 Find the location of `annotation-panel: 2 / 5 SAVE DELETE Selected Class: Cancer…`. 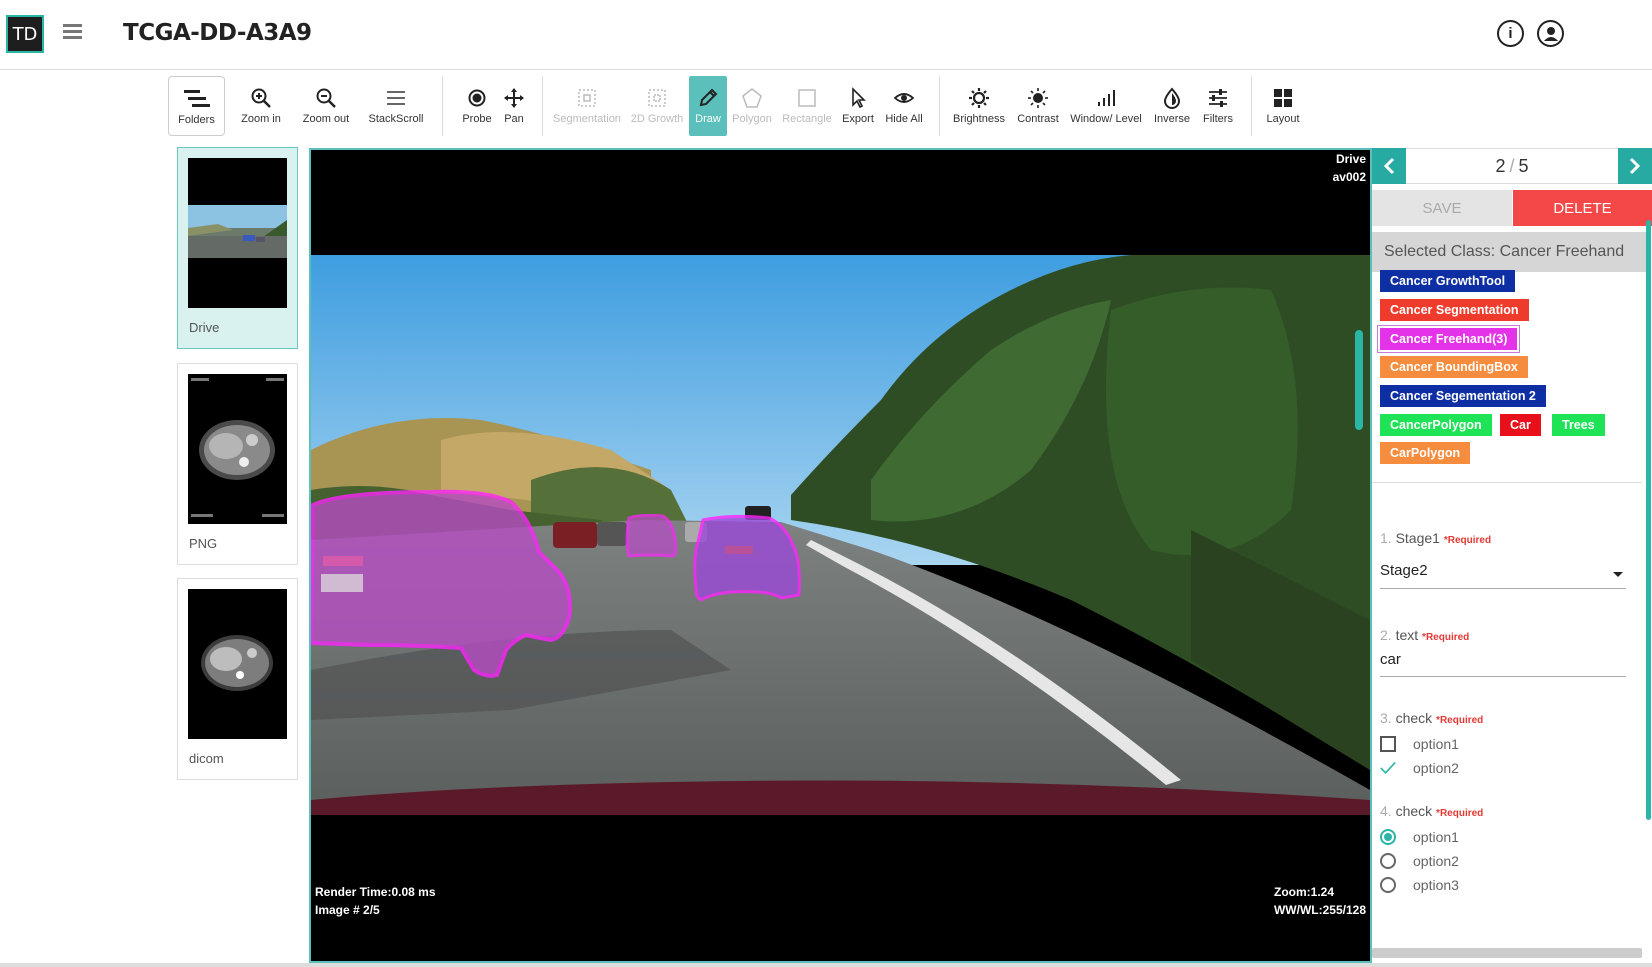

annotation-panel: 2 / 5 SAVE DELETE Selected Class: Cancer… is located at coordinates (1512, 557).